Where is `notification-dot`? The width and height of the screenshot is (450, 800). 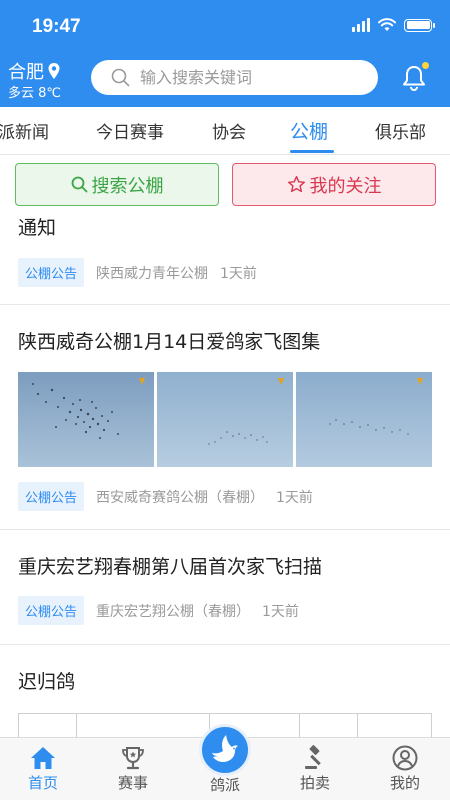 notification-dot is located at coordinates (425, 65).